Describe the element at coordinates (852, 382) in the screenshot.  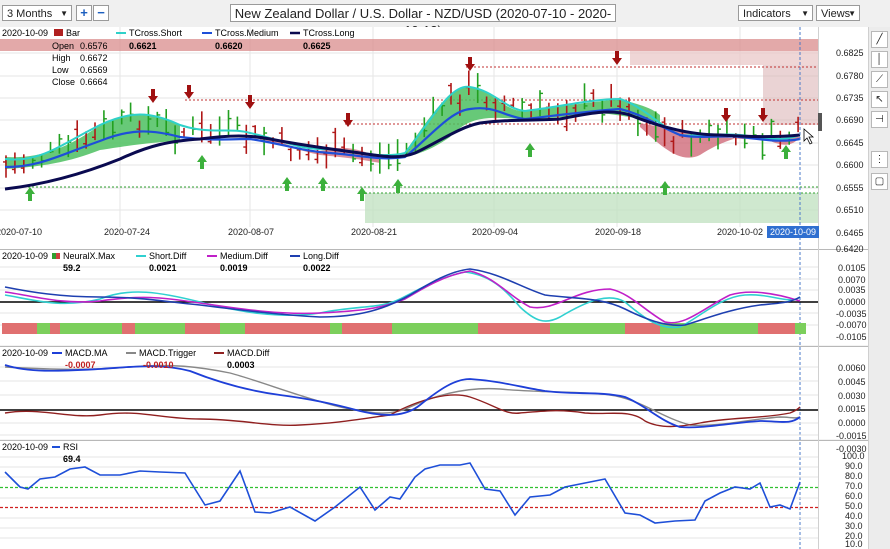
I see `macd-tick: 0.0045` at that location.